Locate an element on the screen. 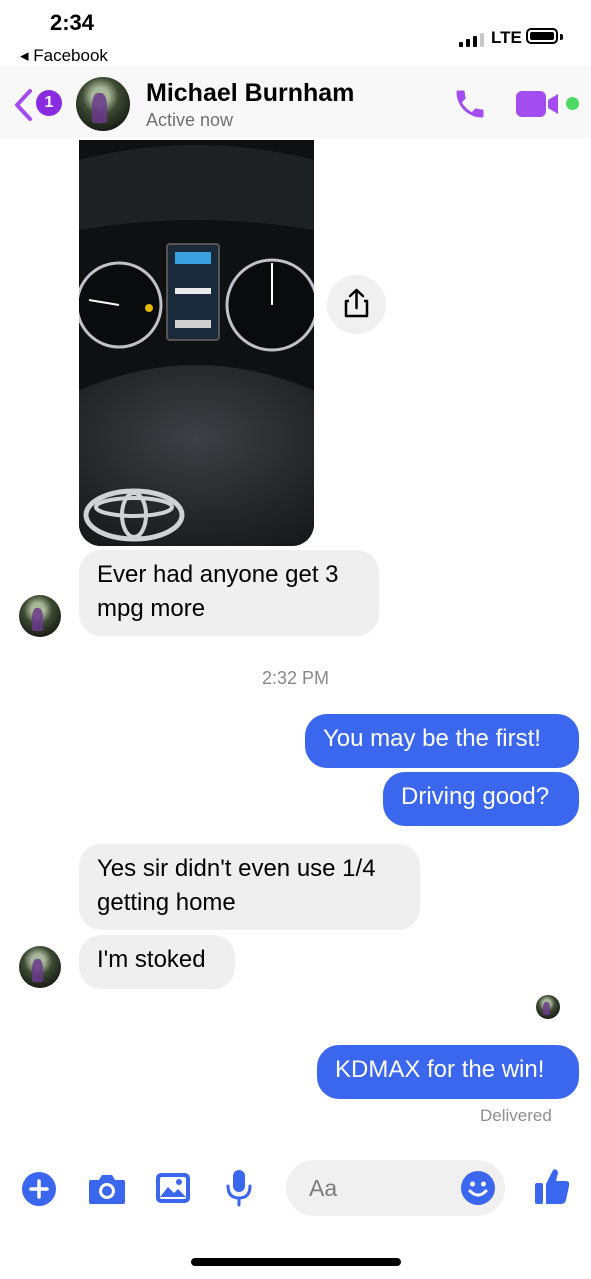 The width and height of the screenshot is (591, 1279). dashboard-photo-illustration is located at coordinates (196, 343).